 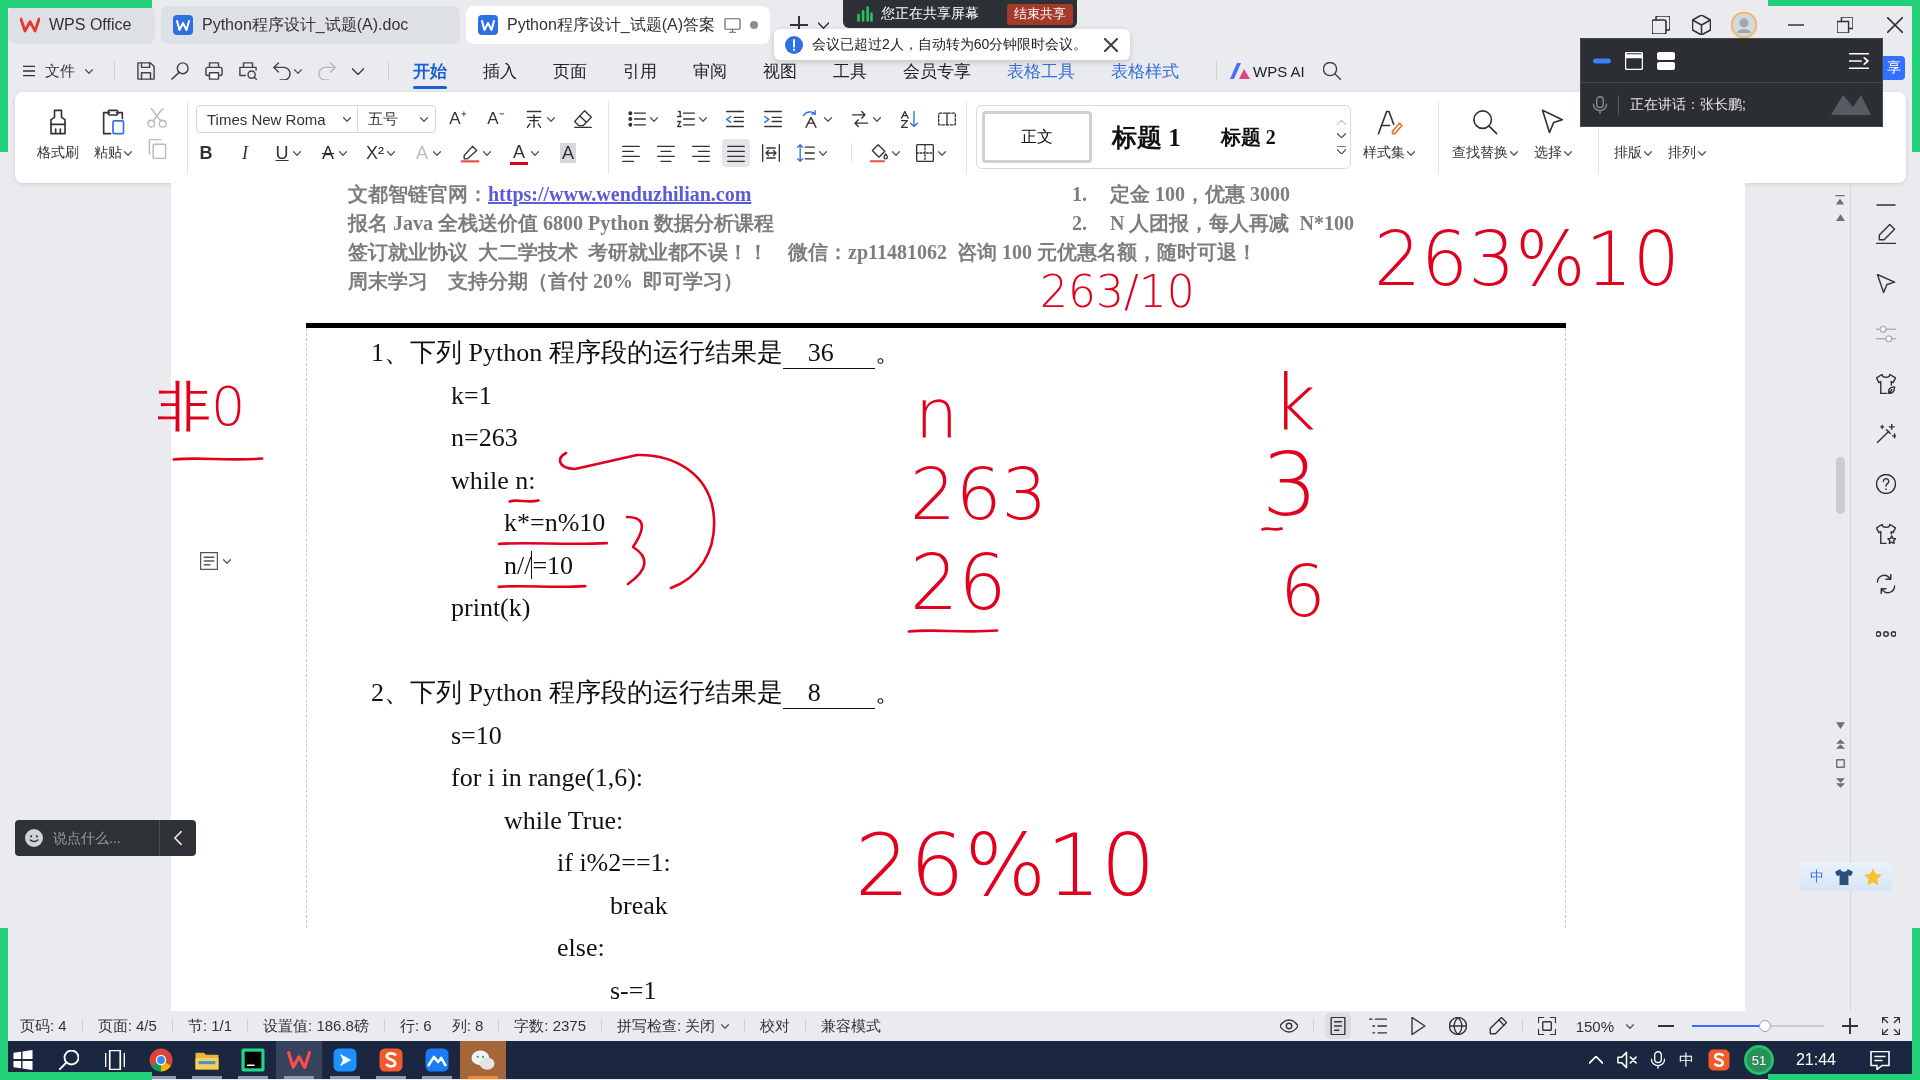 What do you see at coordinates (1840, 485) in the screenshot?
I see `scrollbar-thumb` at bounding box center [1840, 485].